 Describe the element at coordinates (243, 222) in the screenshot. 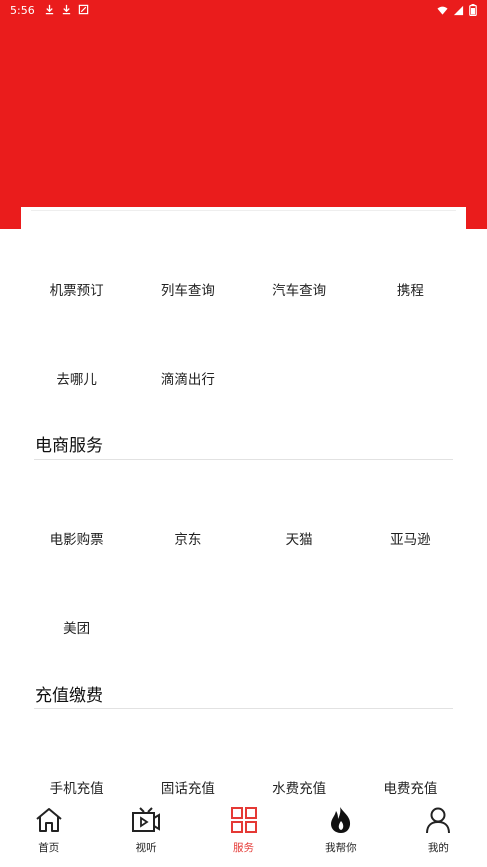

I see `content-card-top` at that location.